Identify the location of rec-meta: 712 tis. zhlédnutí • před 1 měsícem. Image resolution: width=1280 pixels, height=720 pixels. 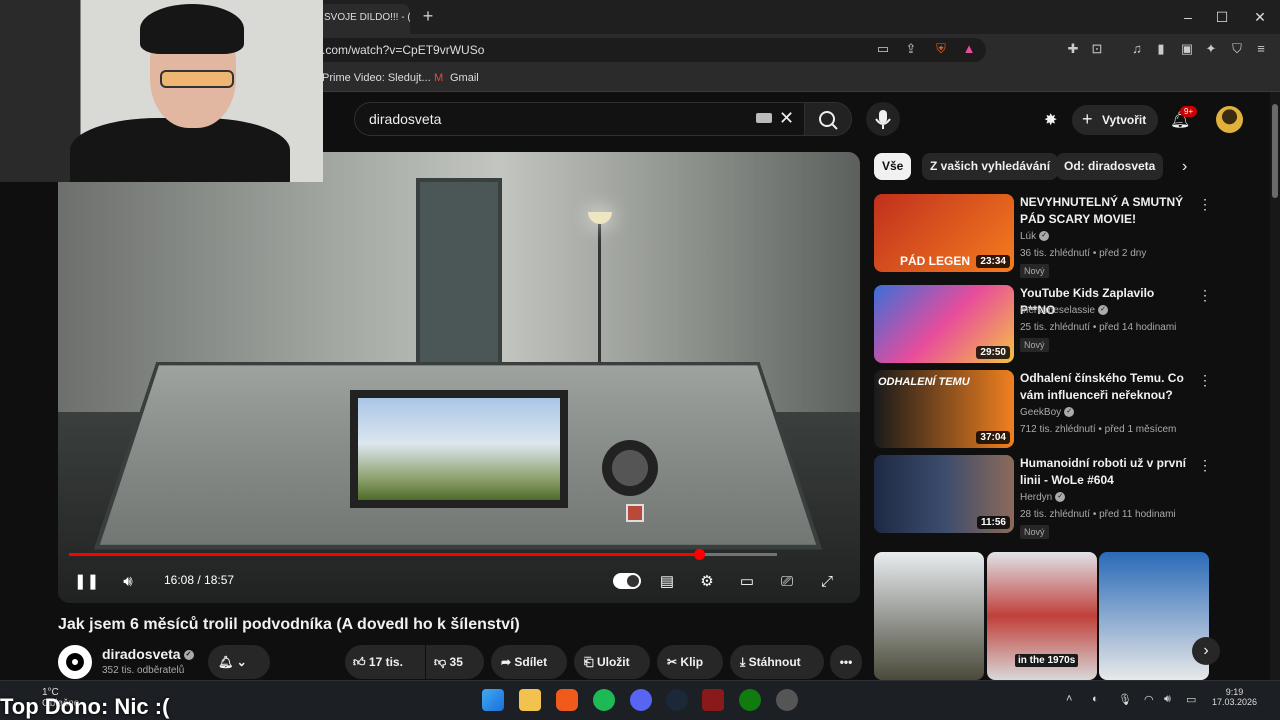
(1098, 429).